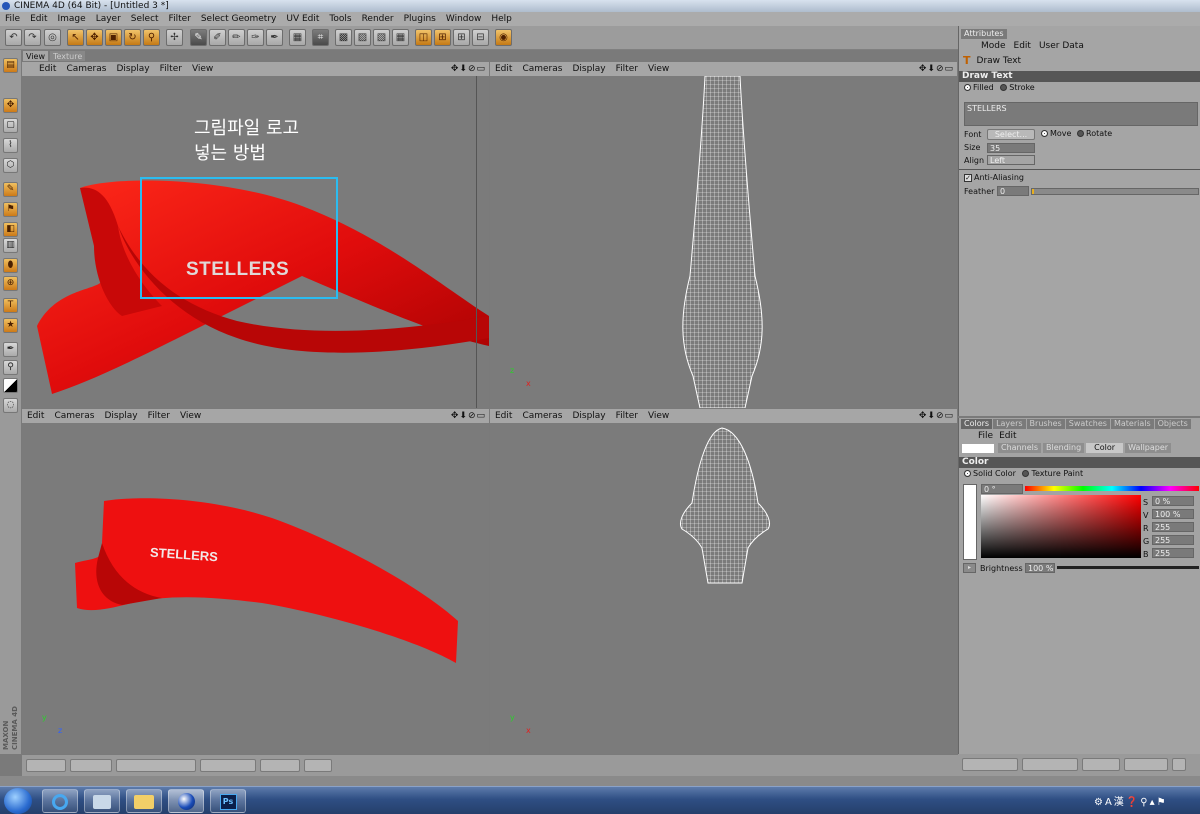 The width and height of the screenshot is (1200, 814). Describe the element at coordinates (1173, 501) in the screenshot. I see `s-field: 0 %` at that location.